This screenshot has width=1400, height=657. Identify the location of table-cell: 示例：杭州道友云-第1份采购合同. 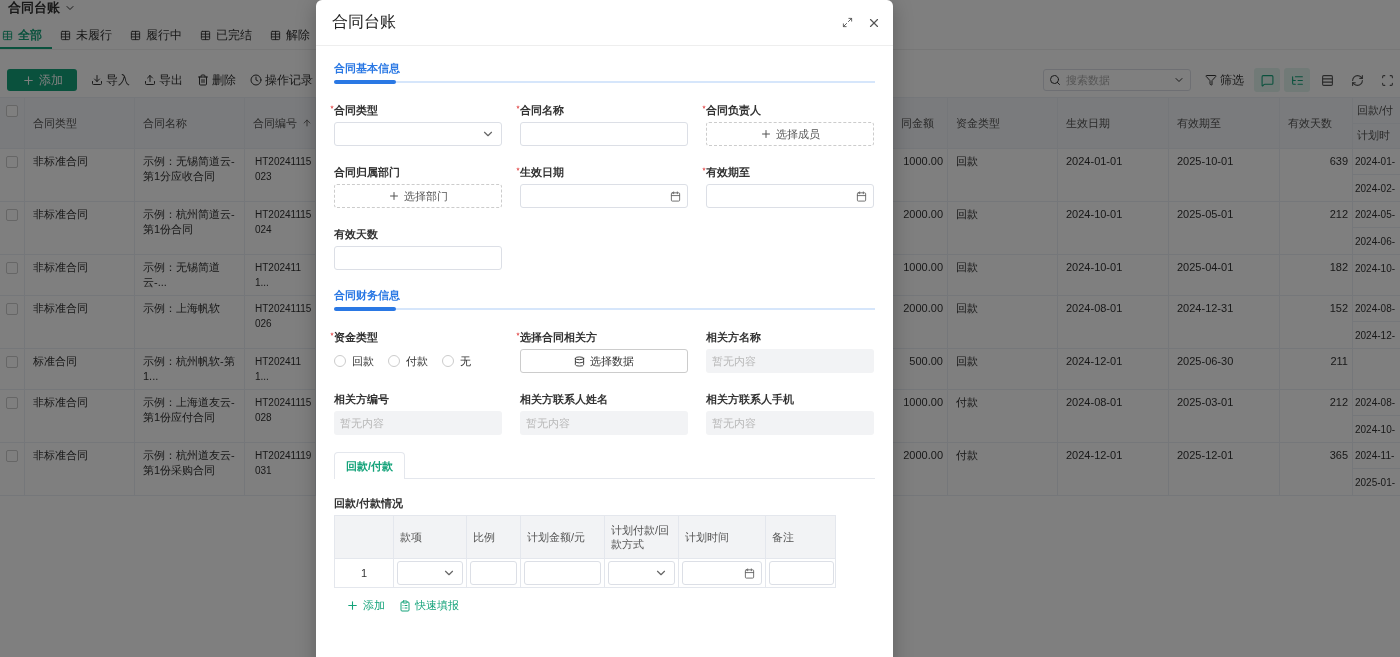
(189, 462).